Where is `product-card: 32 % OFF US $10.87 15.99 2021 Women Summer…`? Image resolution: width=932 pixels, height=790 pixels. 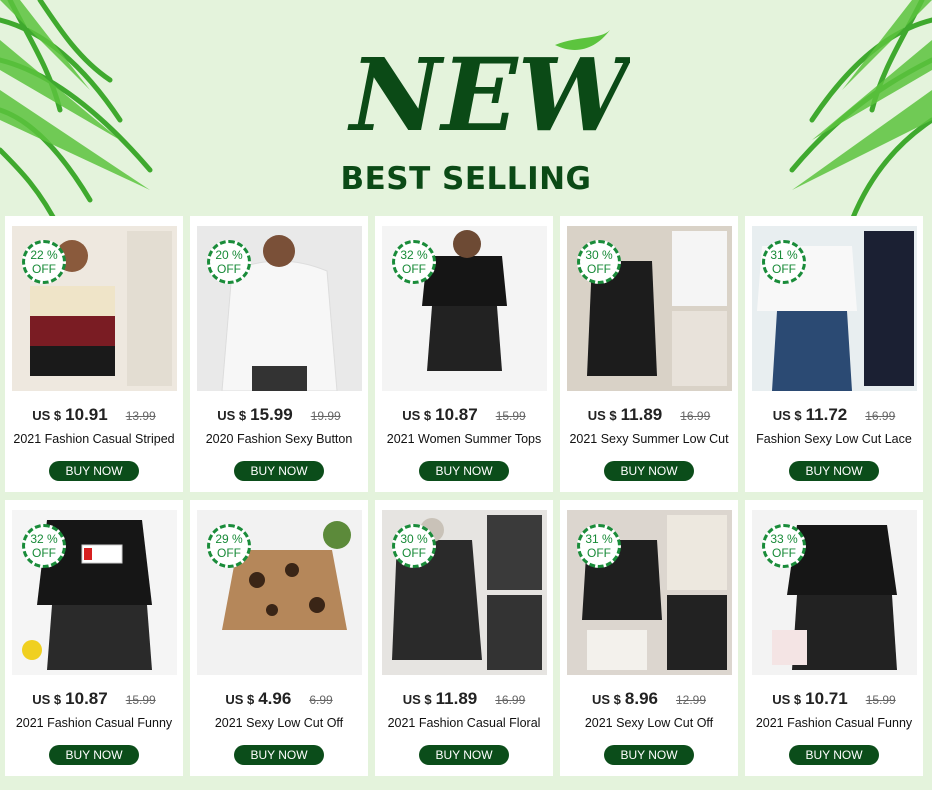
product-card: 32 % OFF US $10.87 15.99 2021 Women Summer… is located at coordinates (464, 354).